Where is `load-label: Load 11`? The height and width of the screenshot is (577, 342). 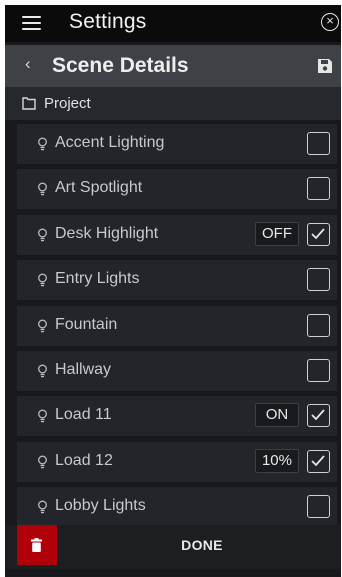 load-label: Load 11 is located at coordinates (83, 415).